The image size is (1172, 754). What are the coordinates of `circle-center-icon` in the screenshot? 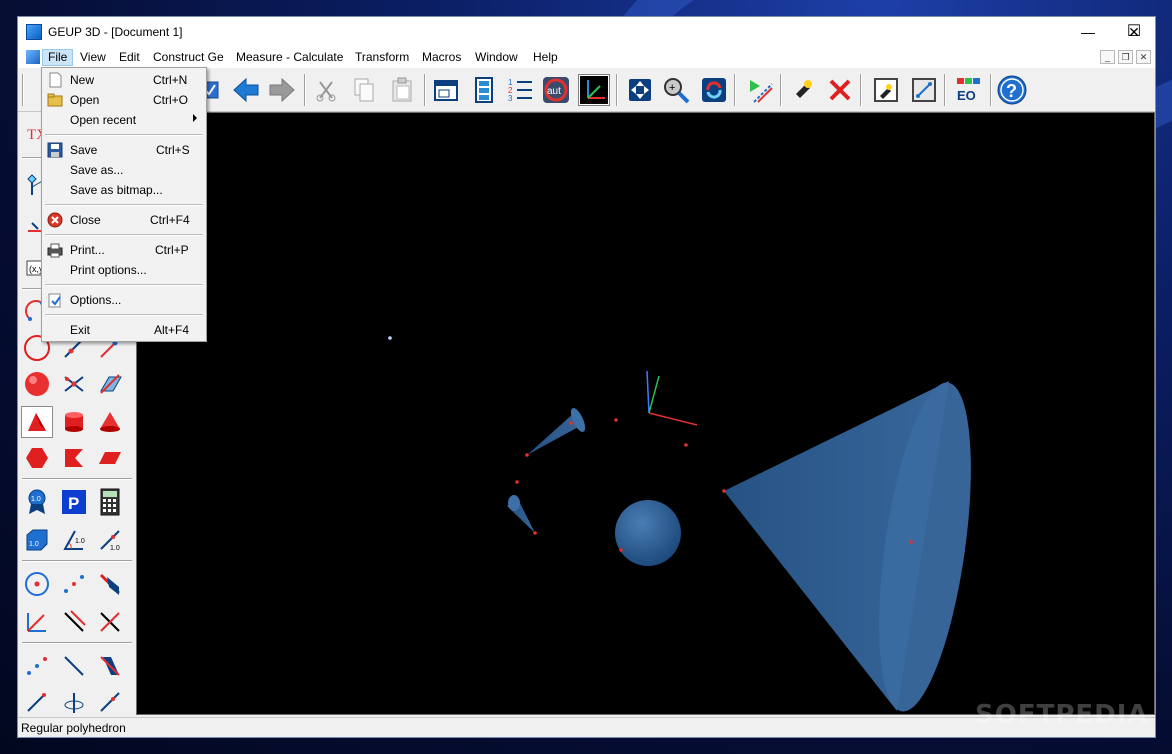 It's located at (37, 584).